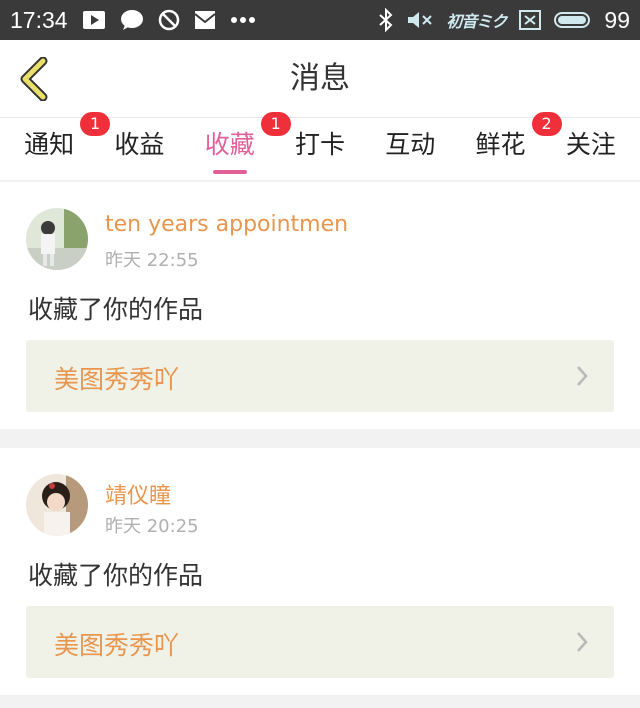 The image size is (640, 708). What do you see at coordinates (573, 20) in the screenshot?
I see `battery-icon` at bounding box center [573, 20].